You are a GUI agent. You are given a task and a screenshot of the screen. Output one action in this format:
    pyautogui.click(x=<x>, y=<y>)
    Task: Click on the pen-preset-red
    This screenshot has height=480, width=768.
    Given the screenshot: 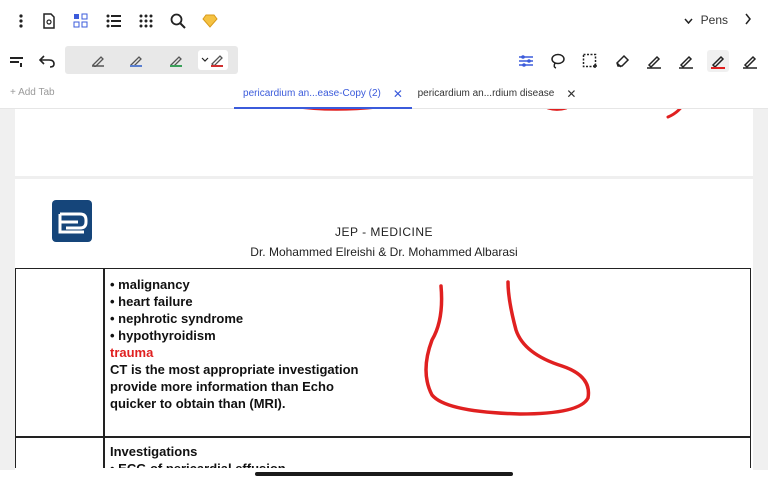 What is the action you would take?
    pyautogui.click(x=213, y=60)
    